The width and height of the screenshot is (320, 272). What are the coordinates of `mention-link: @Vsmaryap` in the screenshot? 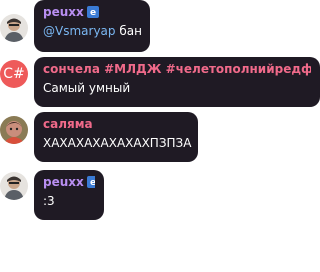 It's located at (79, 31).